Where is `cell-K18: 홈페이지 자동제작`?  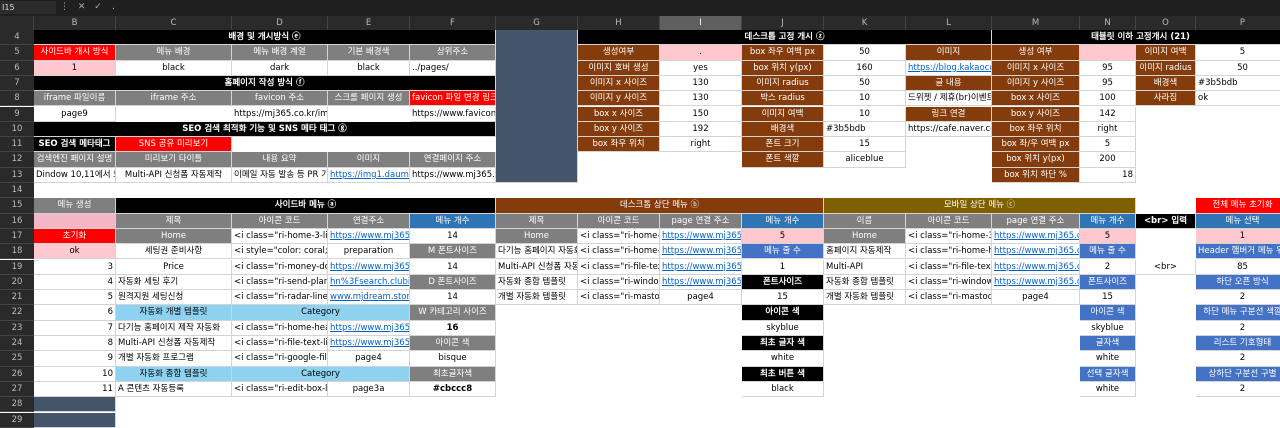
cell-K18: 홈페이지 자동제작 is located at coordinates (865, 252).